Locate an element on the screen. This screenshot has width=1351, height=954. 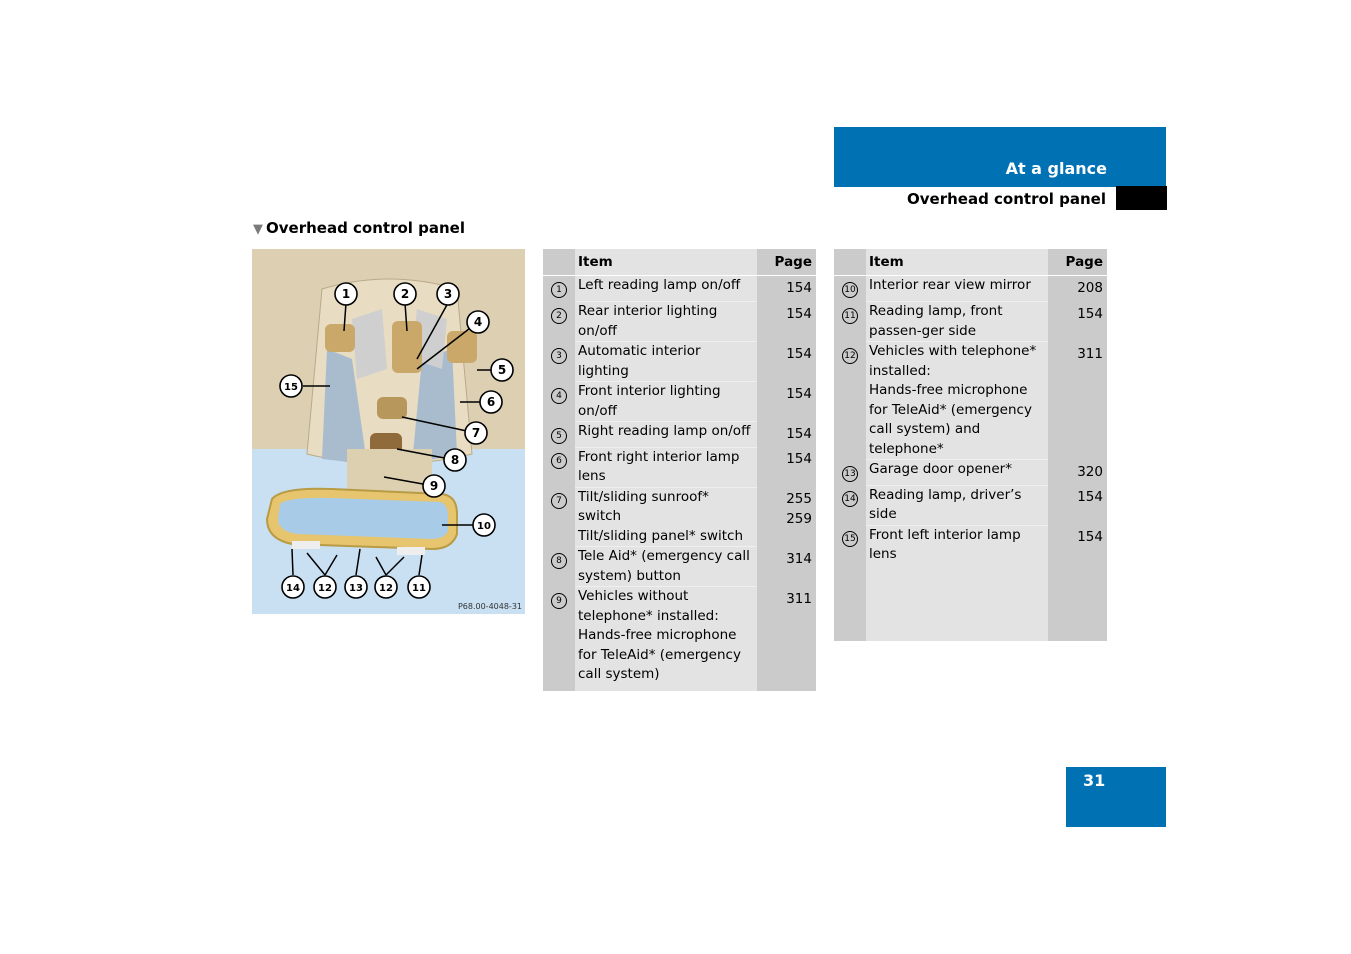
circled-number-icon: 11 is located at coordinates (850, 315).